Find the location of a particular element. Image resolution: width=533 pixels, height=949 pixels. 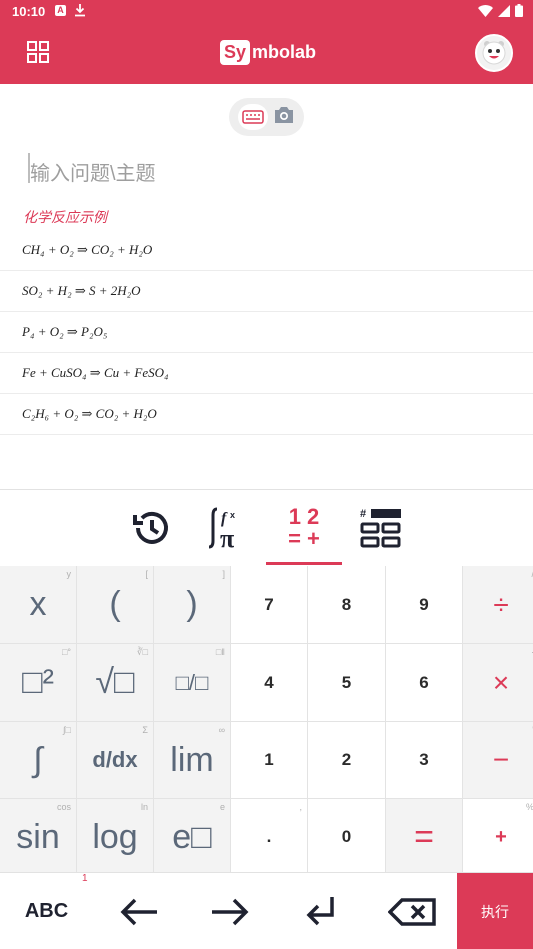

logo-highlight: Sy is located at coordinates (235, 52).